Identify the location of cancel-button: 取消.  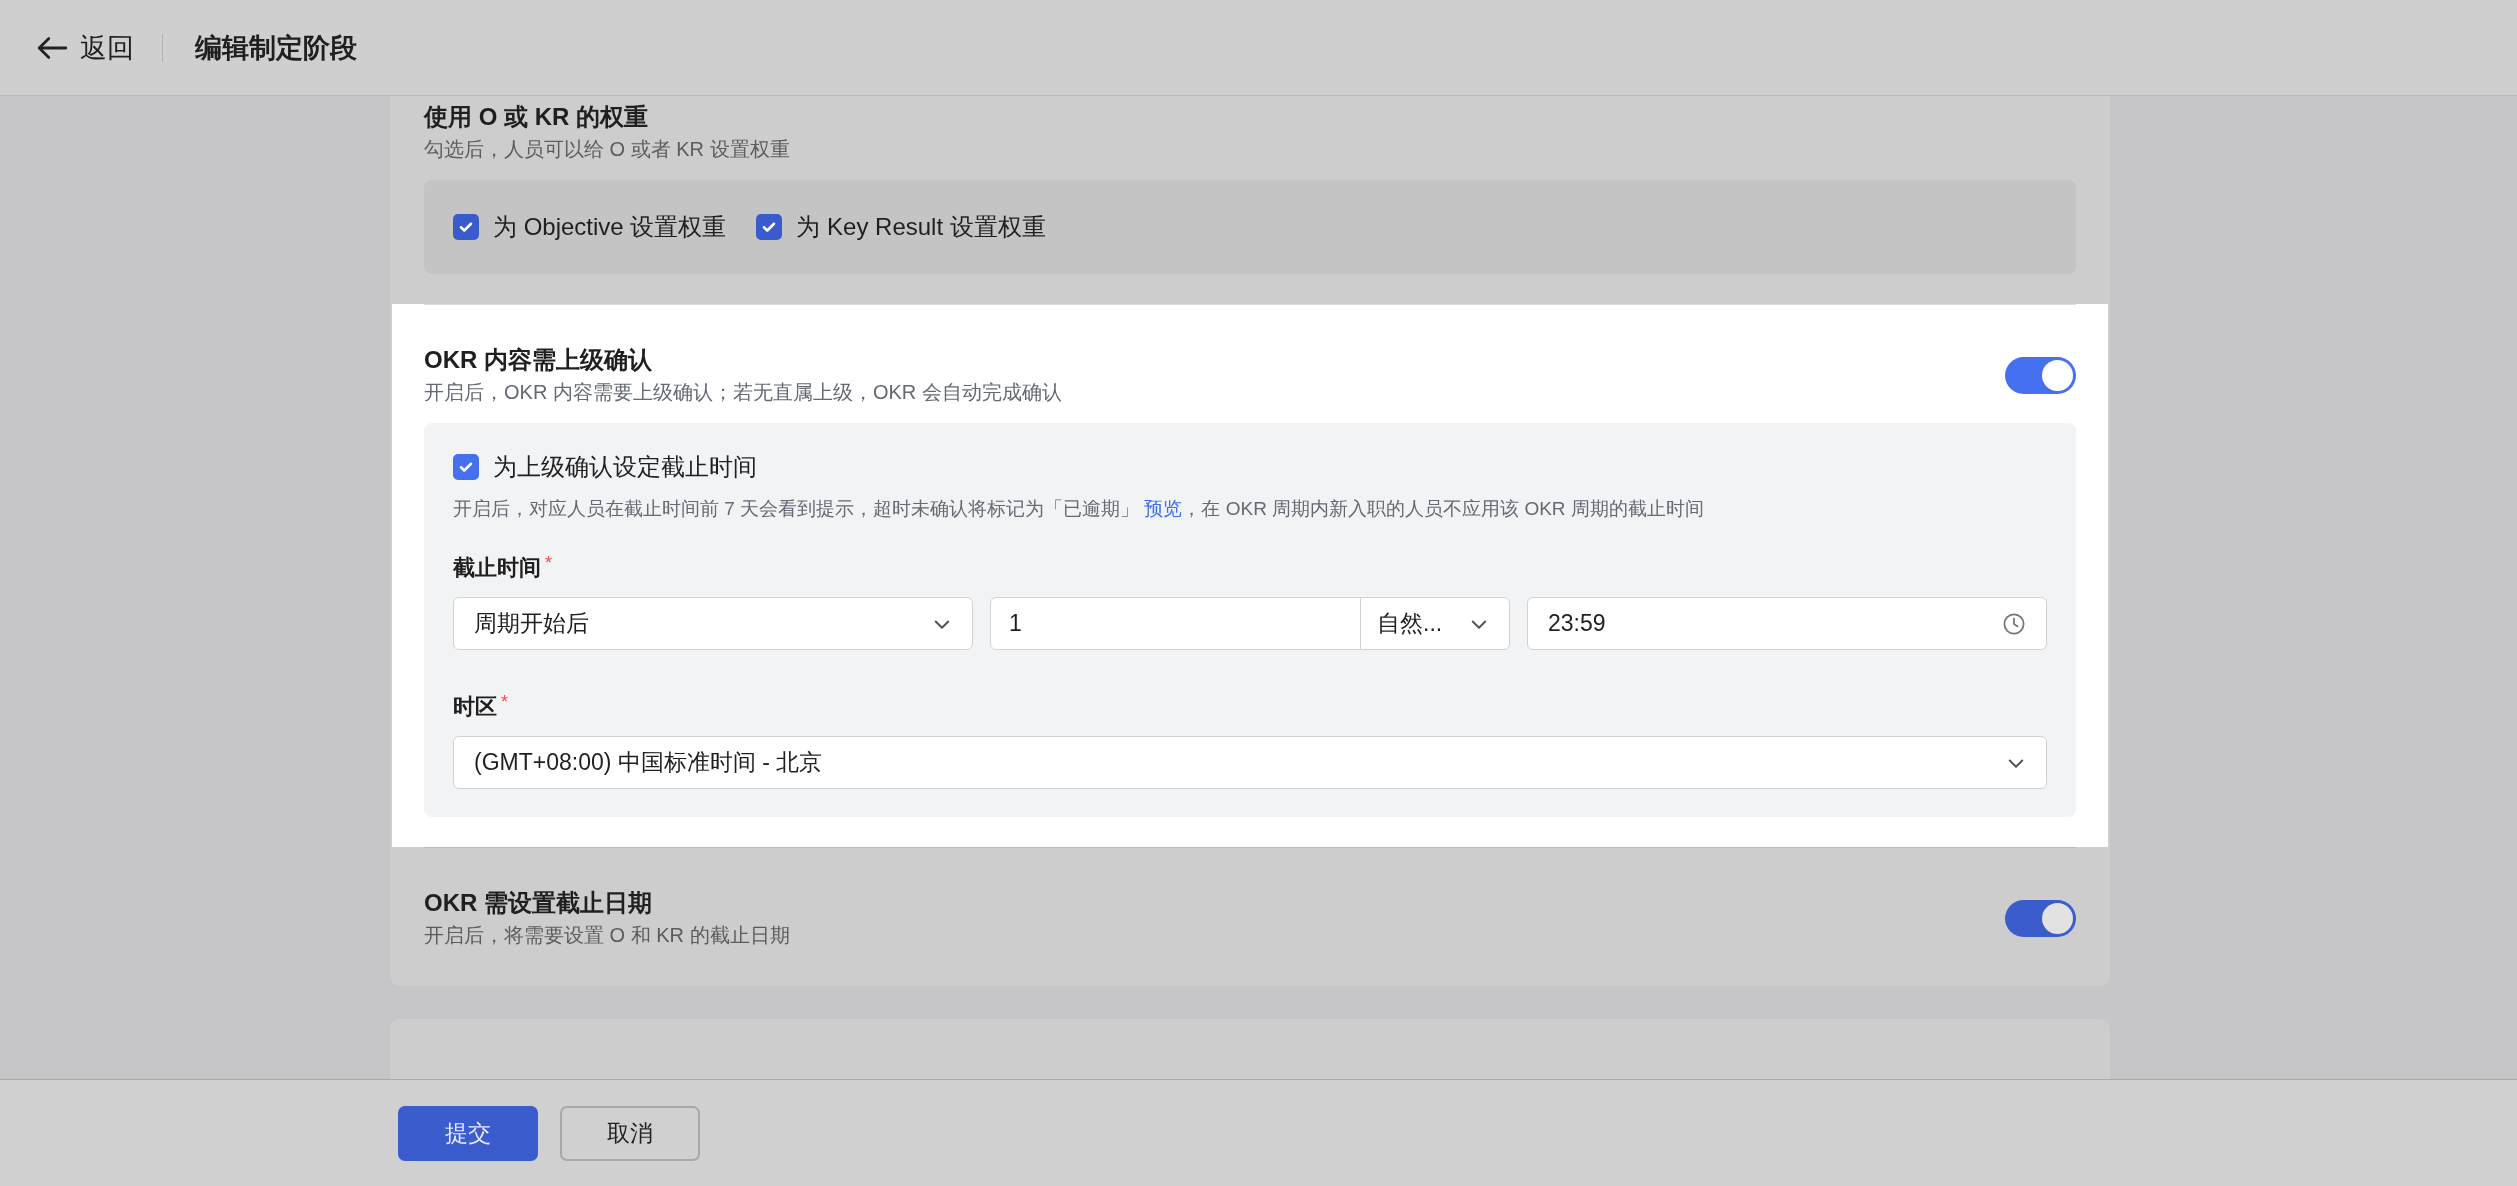
(630, 1133).